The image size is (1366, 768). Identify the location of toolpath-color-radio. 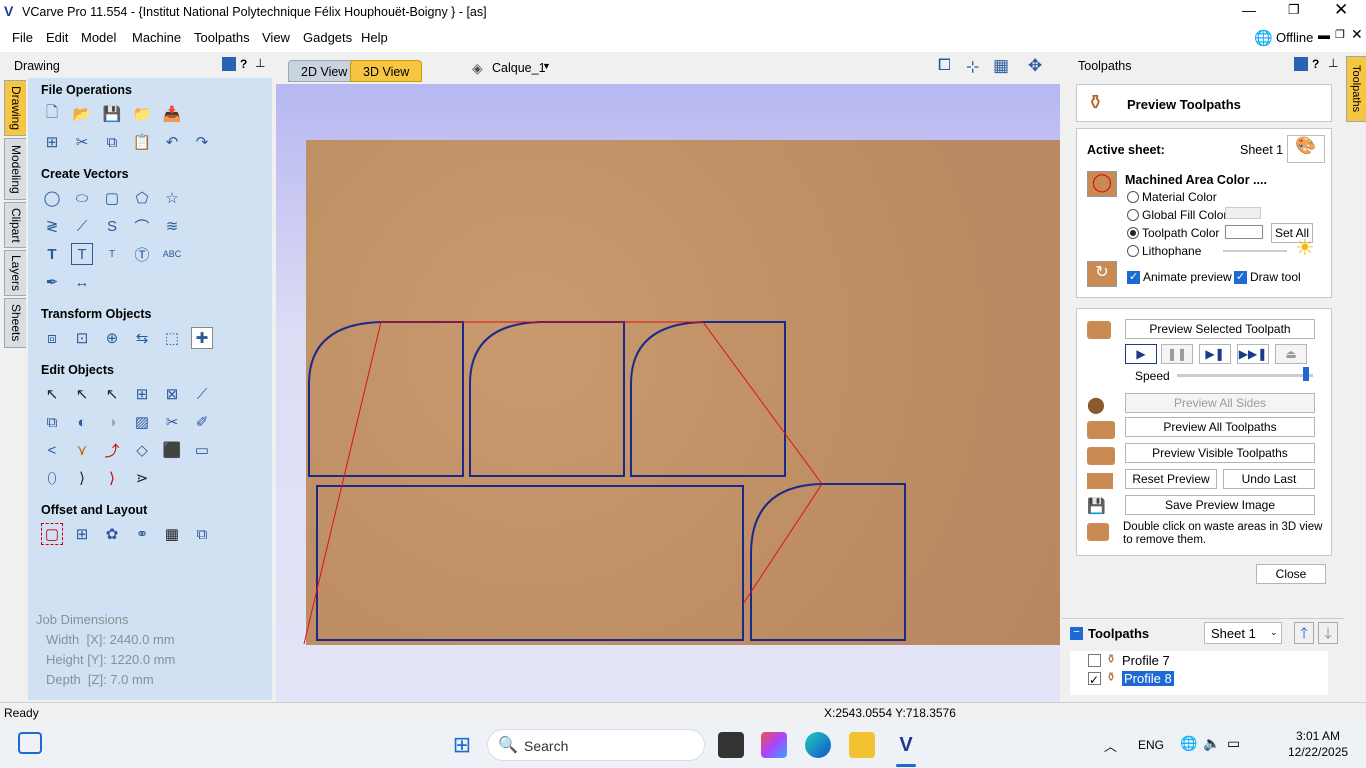
(1133, 233).